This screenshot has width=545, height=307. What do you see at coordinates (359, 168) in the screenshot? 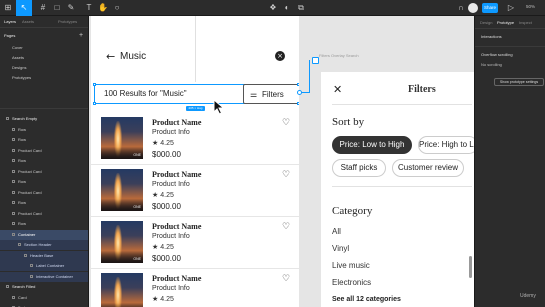
I see `sort-option-staff-picks: Staff picks` at bounding box center [359, 168].